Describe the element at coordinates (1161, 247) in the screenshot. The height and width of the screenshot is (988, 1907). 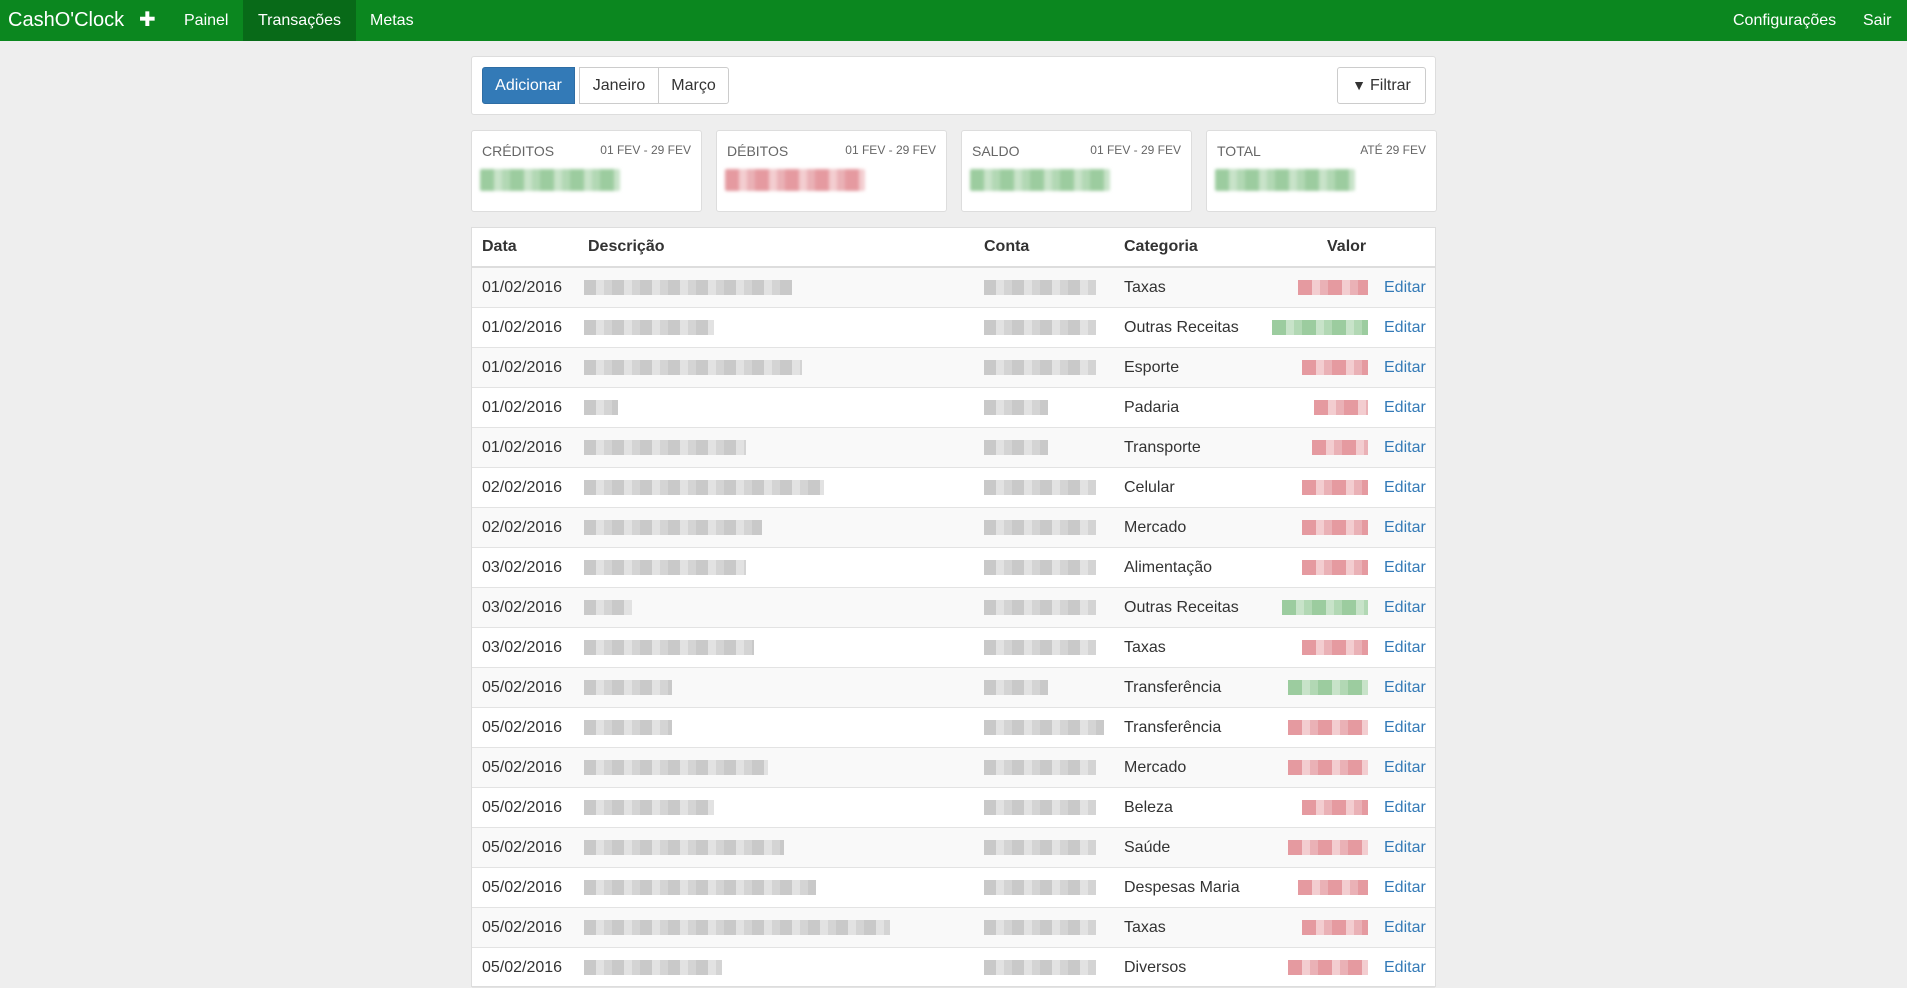
I see `header-category: Categoria` at that location.